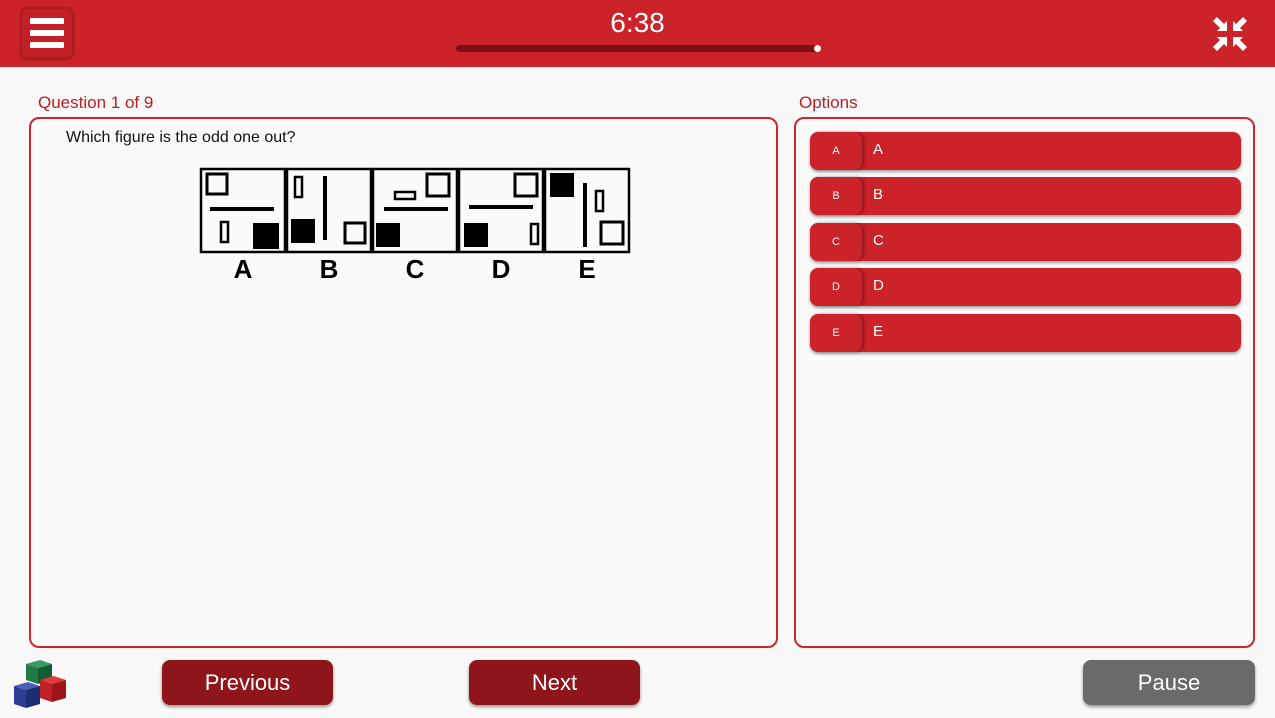  I want to click on question-text: Which figure is the odd one out?, so click(181, 137).